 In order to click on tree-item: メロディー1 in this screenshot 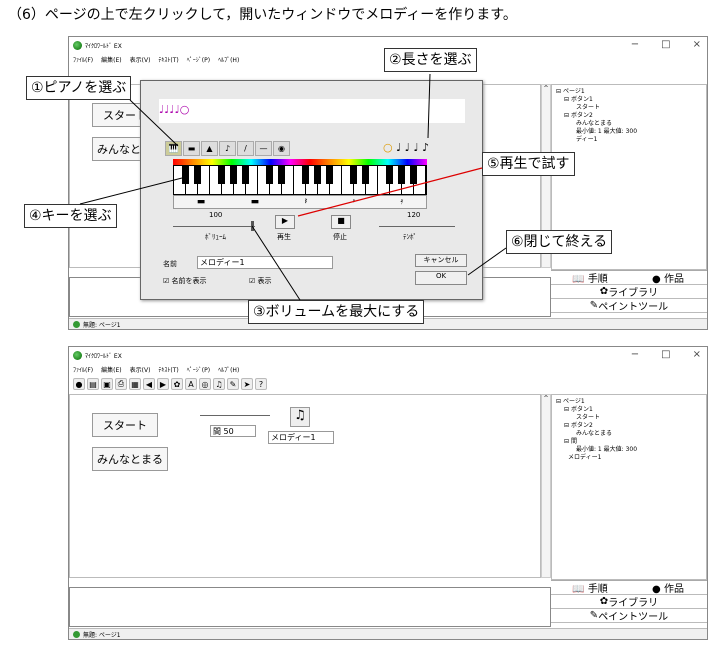, I will do `click(629, 458)`.